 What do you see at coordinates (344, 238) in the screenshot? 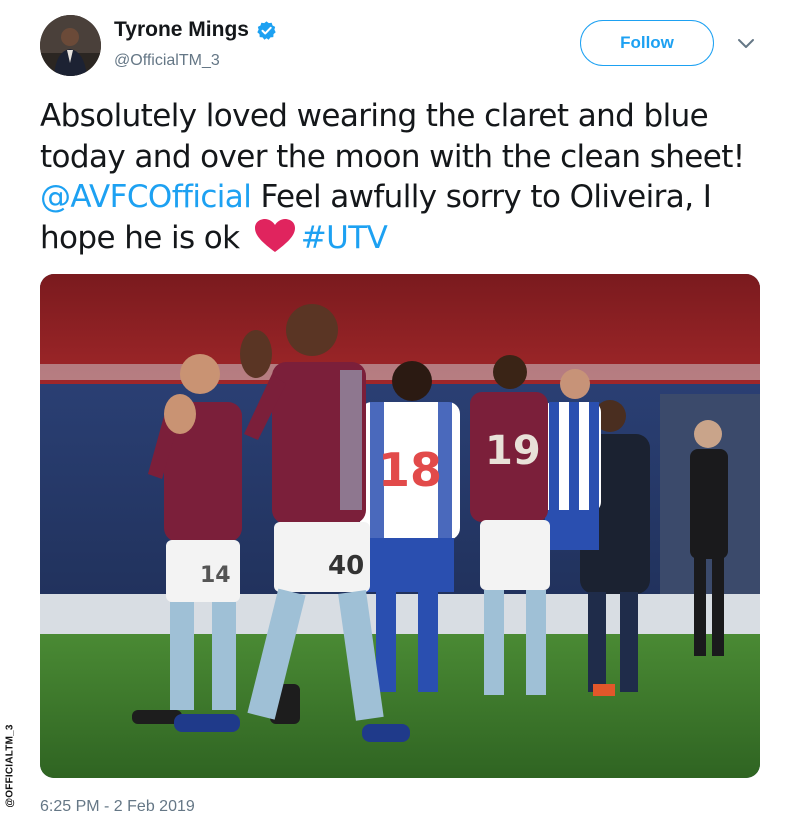
I see `hashtag-link: #UTV` at bounding box center [344, 238].